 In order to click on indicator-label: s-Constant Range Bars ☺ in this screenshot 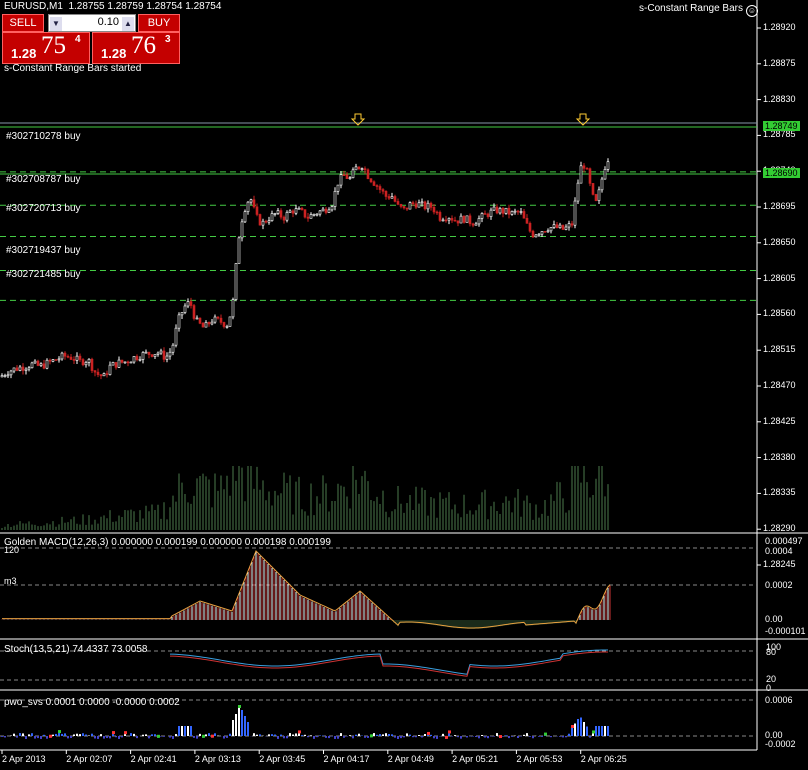, I will do `click(698, 10)`.